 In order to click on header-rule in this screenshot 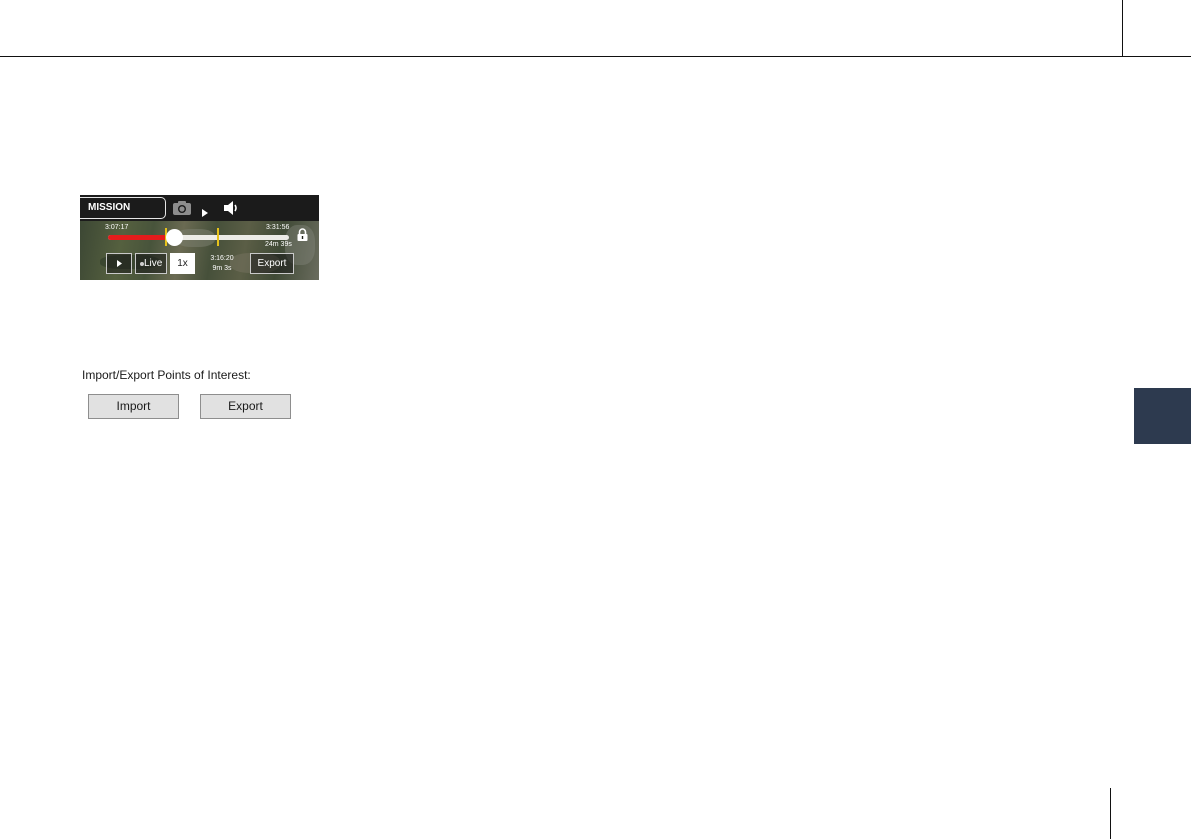, I will do `click(595, 56)`.